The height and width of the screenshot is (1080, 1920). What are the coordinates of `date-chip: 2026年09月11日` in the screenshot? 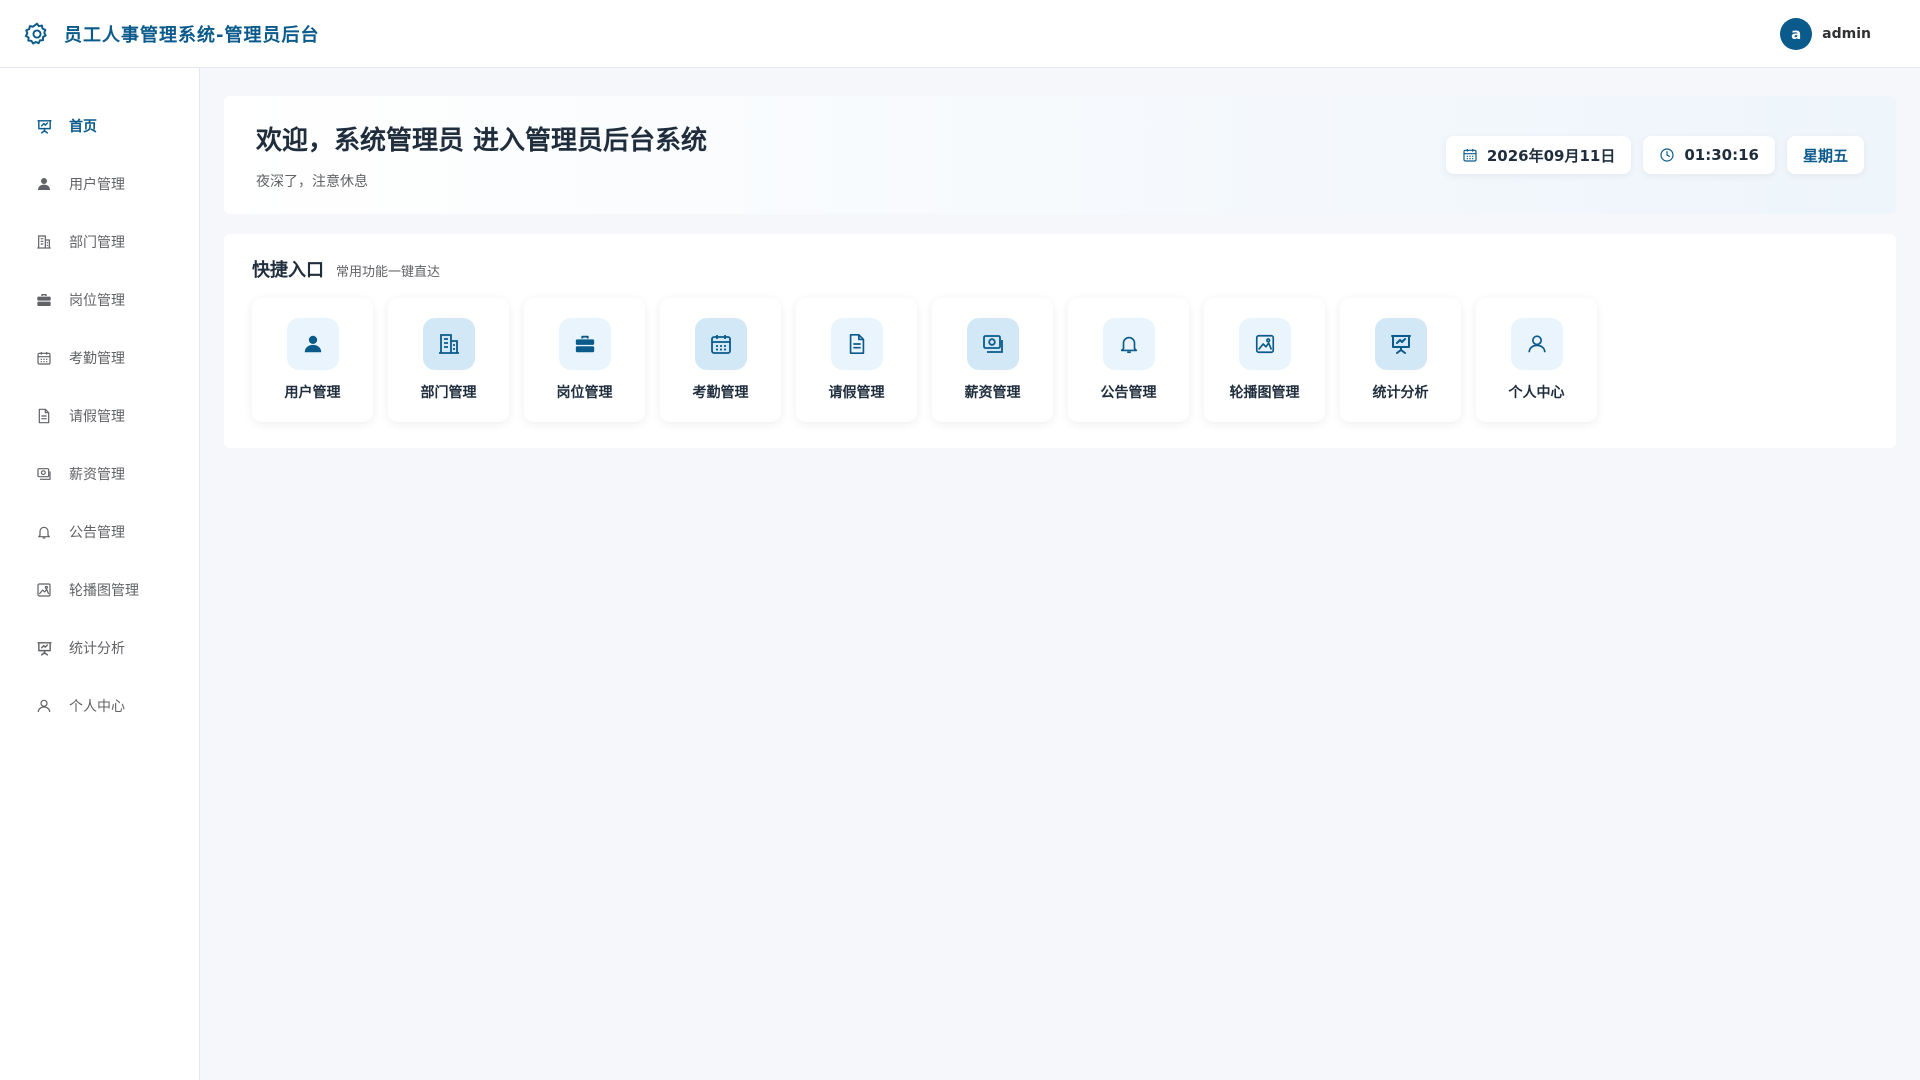 It's located at (1538, 155).